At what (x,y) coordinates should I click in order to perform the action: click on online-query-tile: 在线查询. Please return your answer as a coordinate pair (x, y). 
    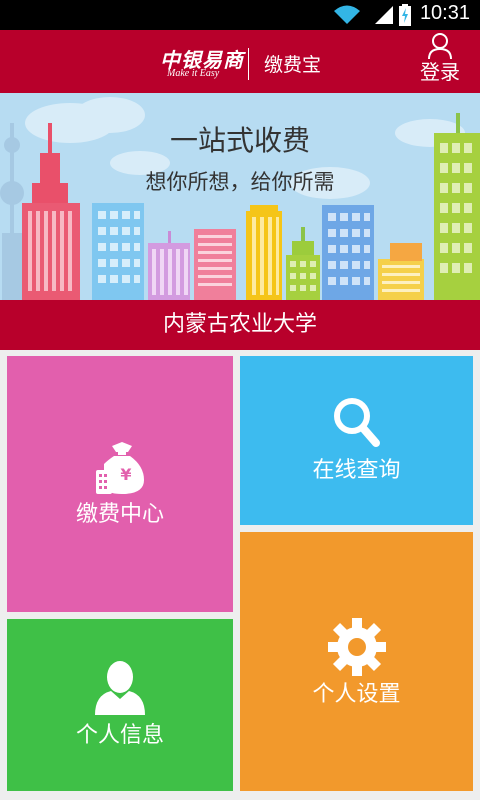
    Looking at the image, I should click on (356, 440).